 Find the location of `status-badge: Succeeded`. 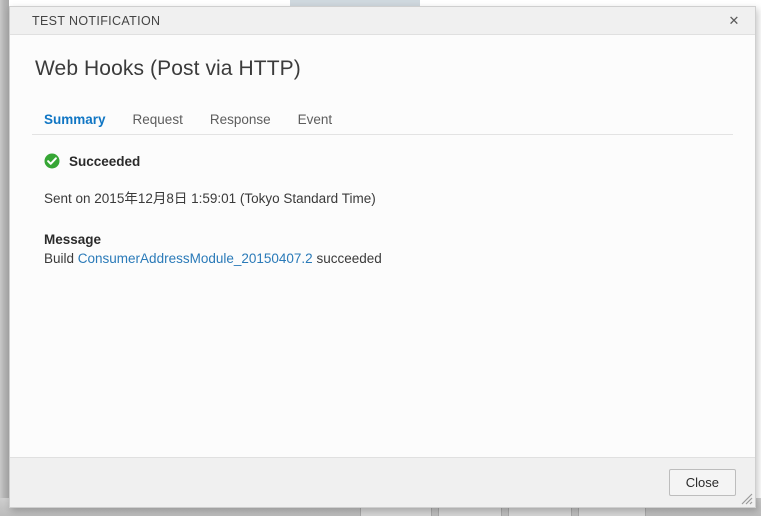

status-badge: Succeeded is located at coordinates (105, 161).